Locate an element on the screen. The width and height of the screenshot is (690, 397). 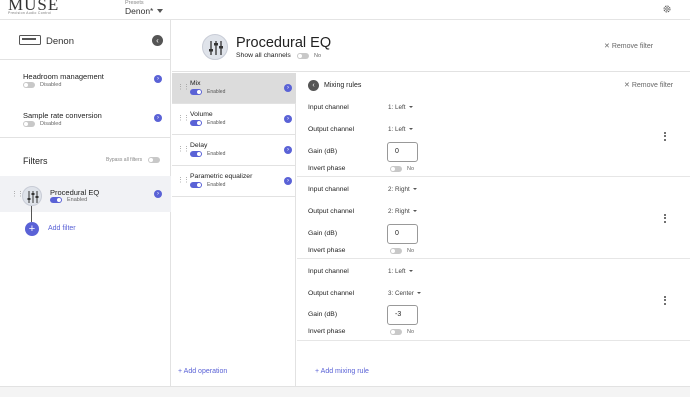
gear-icon is located at coordinates (667, 9).